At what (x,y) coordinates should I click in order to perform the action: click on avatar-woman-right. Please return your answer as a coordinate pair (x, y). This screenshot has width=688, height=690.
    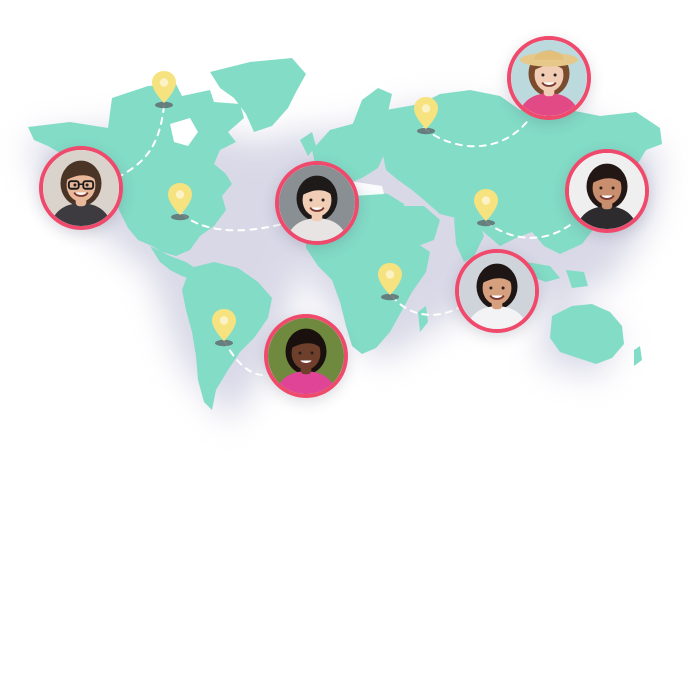
    Looking at the image, I should click on (607, 191).